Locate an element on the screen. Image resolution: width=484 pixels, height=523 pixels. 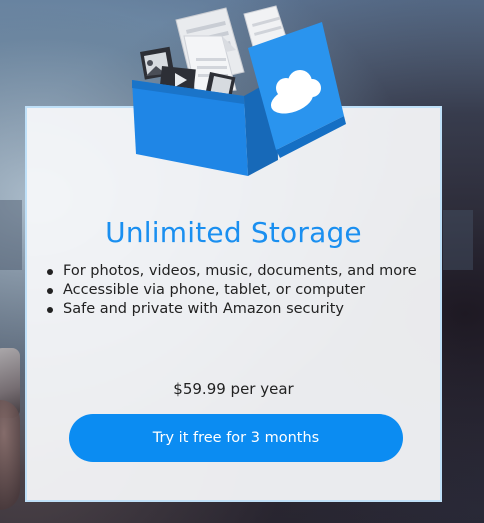
feature-text: Safe and private with Amazon security is located at coordinates (203, 309).